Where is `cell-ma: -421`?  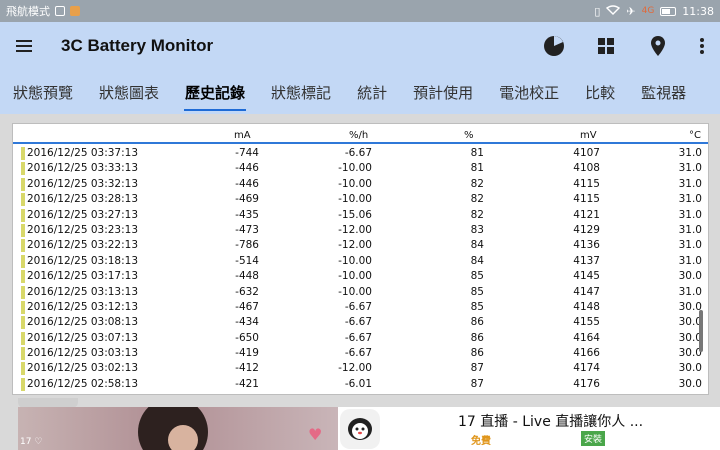 cell-ma: -421 is located at coordinates (247, 383).